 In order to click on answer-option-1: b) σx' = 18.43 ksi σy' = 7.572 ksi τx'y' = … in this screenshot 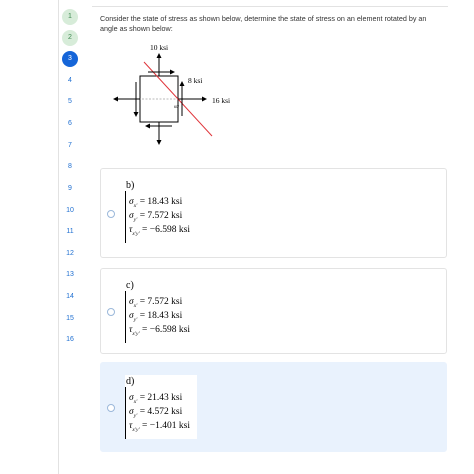, I will do `click(273, 213)`.